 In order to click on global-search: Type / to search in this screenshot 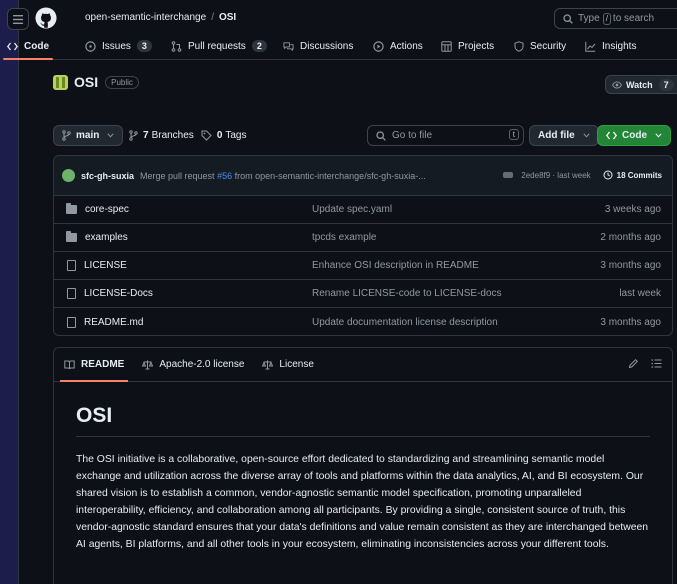, I will do `click(615, 18)`.